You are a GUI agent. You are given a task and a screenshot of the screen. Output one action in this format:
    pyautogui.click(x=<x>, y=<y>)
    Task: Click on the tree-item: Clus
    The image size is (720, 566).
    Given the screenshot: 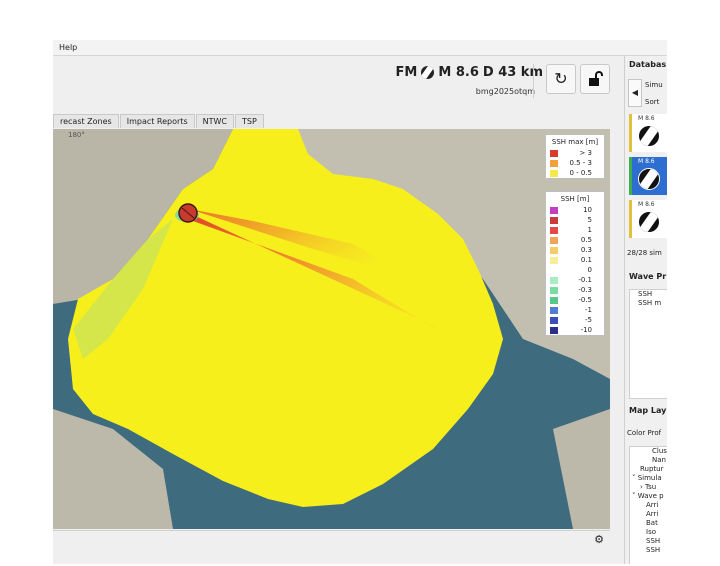 What is the action you would take?
    pyautogui.click(x=648, y=451)
    